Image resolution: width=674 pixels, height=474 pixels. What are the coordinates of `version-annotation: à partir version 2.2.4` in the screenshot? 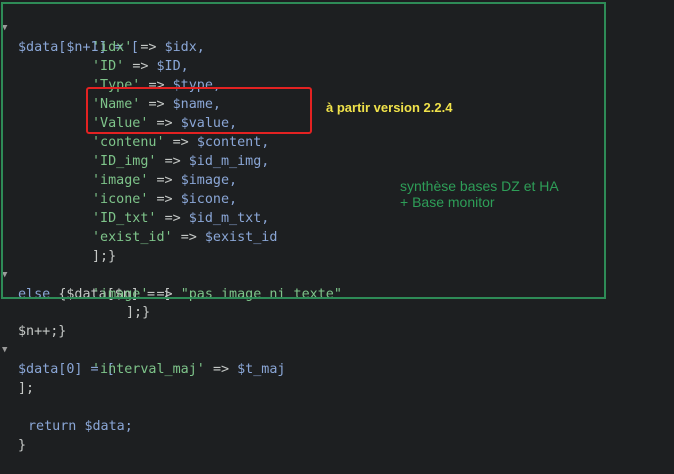 It's located at (389, 107).